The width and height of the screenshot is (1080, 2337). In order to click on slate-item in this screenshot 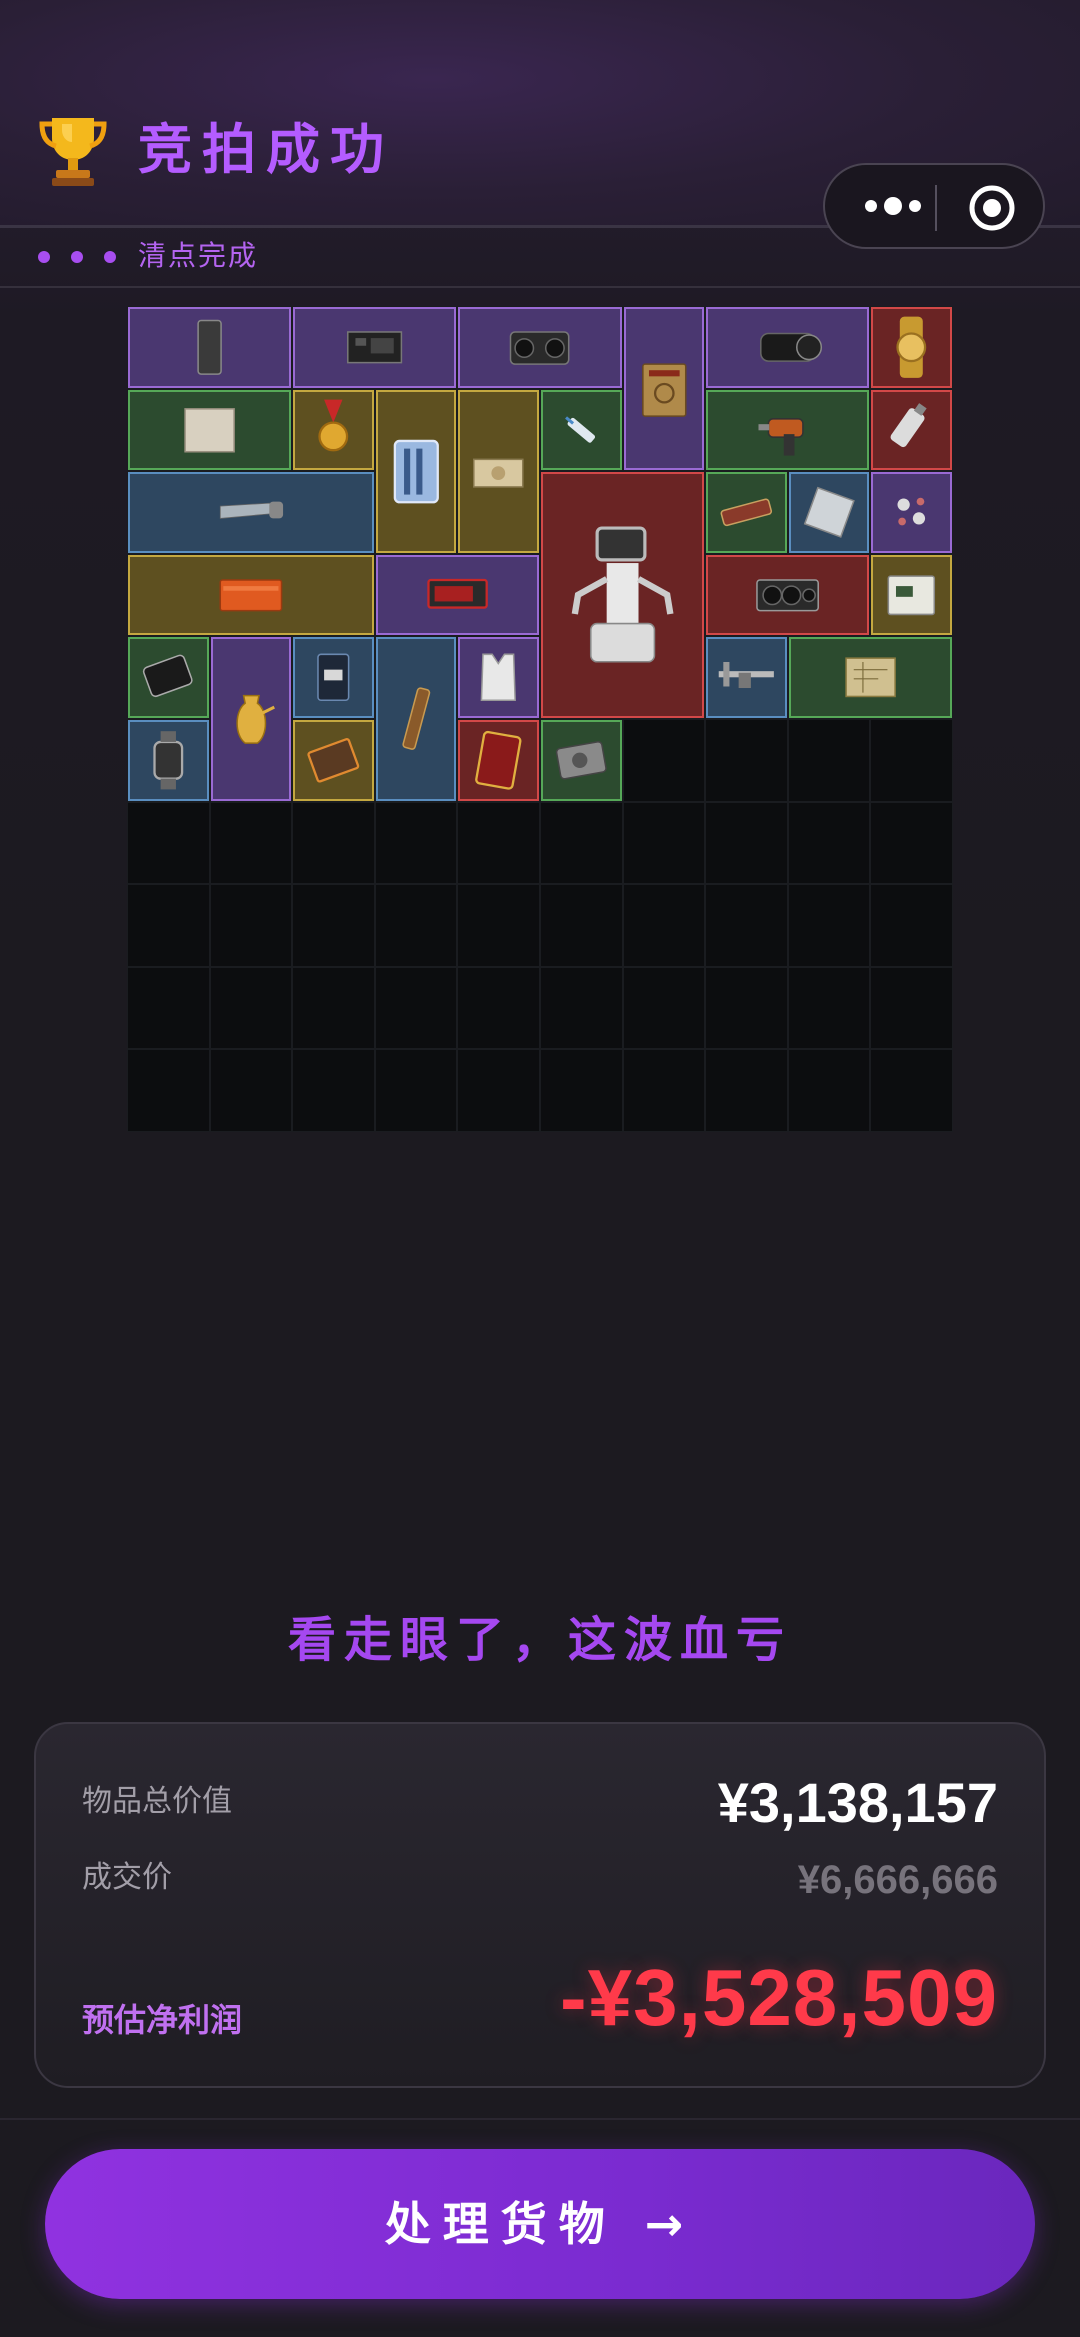, I will do `click(210, 347)`.